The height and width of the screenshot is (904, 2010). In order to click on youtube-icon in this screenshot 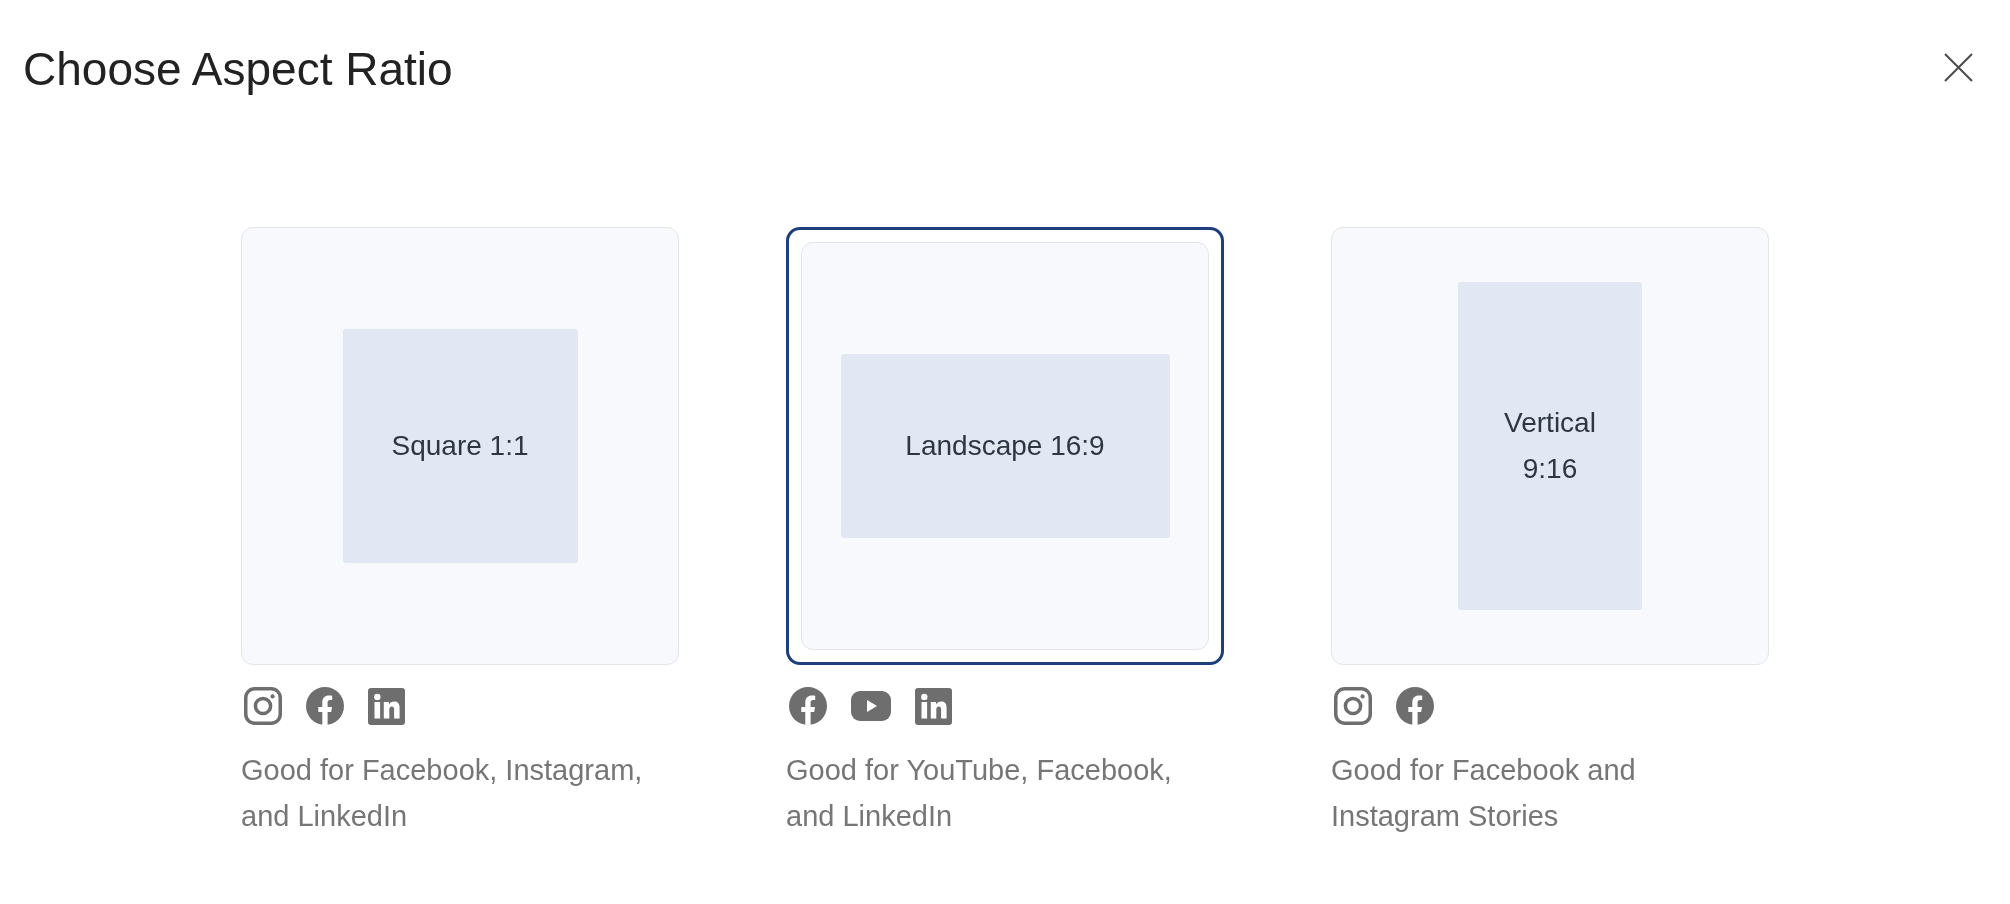, I will do `click(871, 706)`.